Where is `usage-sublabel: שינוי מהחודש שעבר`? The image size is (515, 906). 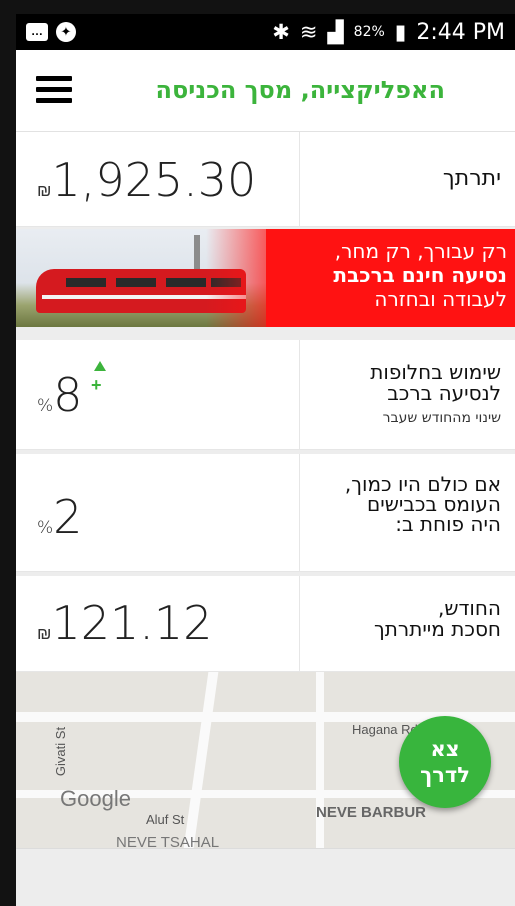 usage-sublabel: שינוי מהחודש שעבר is located at coordinates (441, 418).